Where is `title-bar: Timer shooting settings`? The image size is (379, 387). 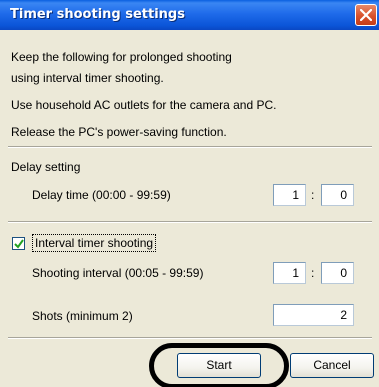
title-bar: Timer shooting settings is located at coordinates (189, 15).